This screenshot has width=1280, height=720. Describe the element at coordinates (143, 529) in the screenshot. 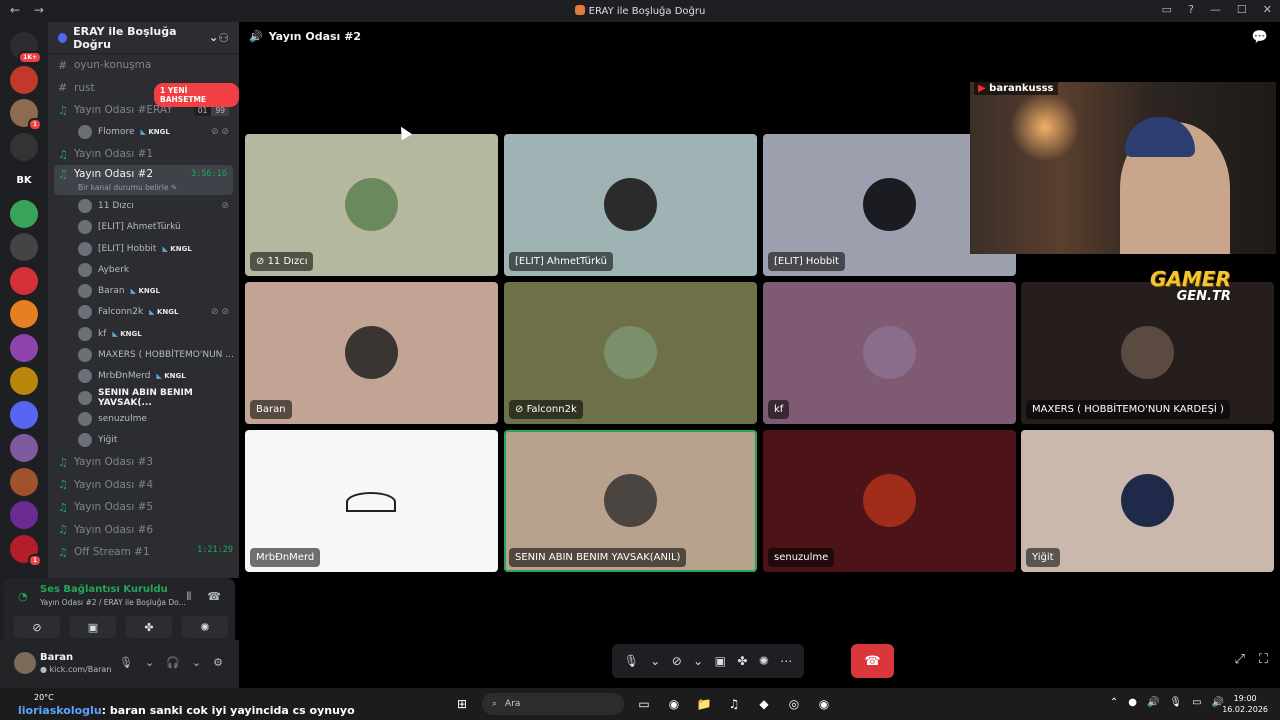

I see `voice-channel: ♫ Yayın Odası #6` at that location.